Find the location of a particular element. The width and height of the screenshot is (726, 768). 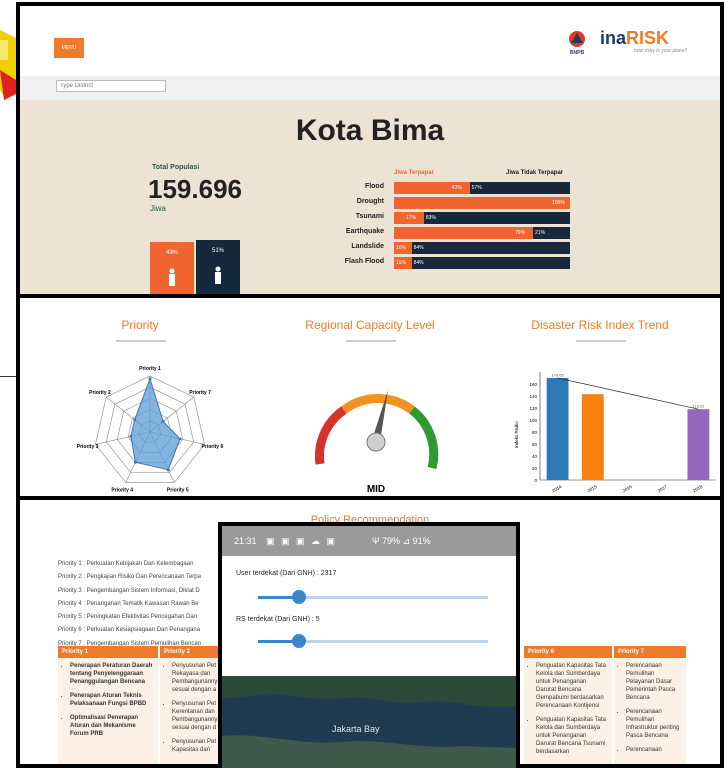

notification-icons: ▣ ▣ ▣ ☁ ▣ is located at coordinates (302, 541).